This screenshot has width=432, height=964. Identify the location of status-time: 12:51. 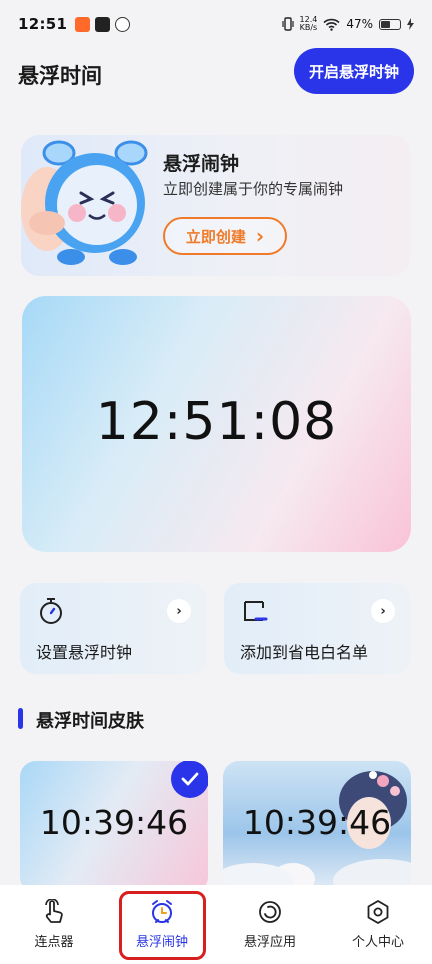
(43, 24).